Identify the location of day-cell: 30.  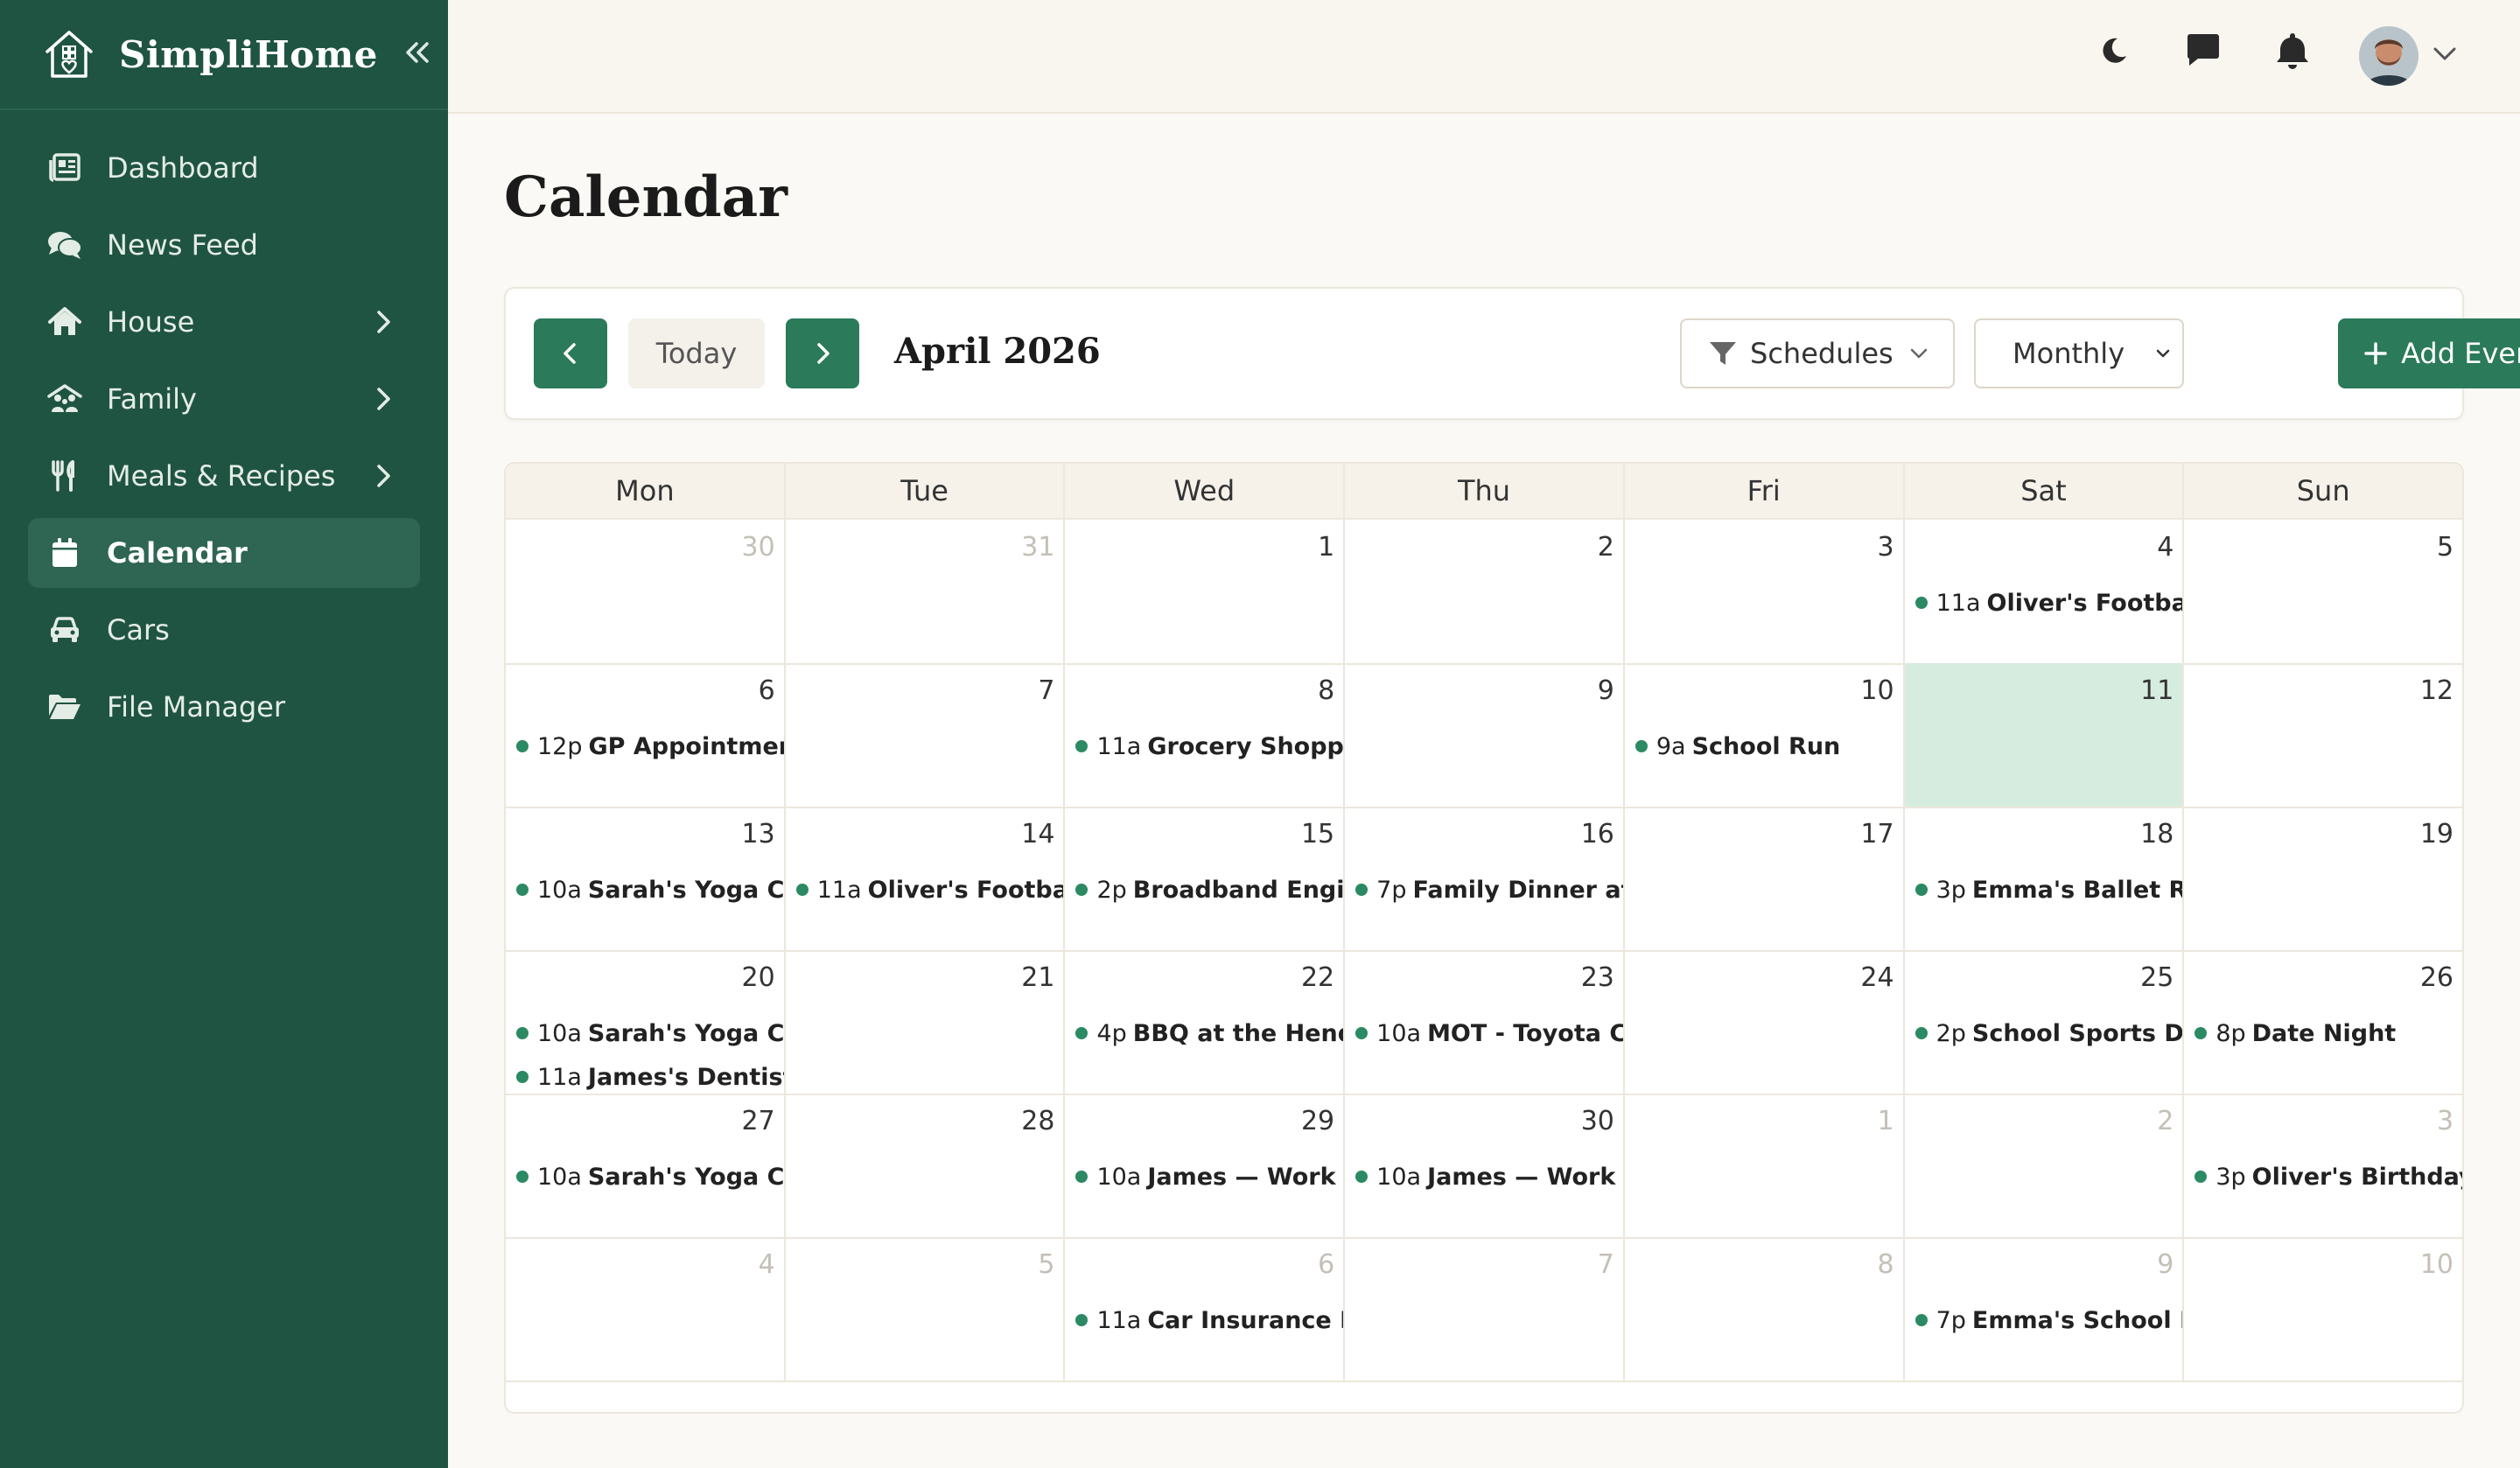
(646, 591).